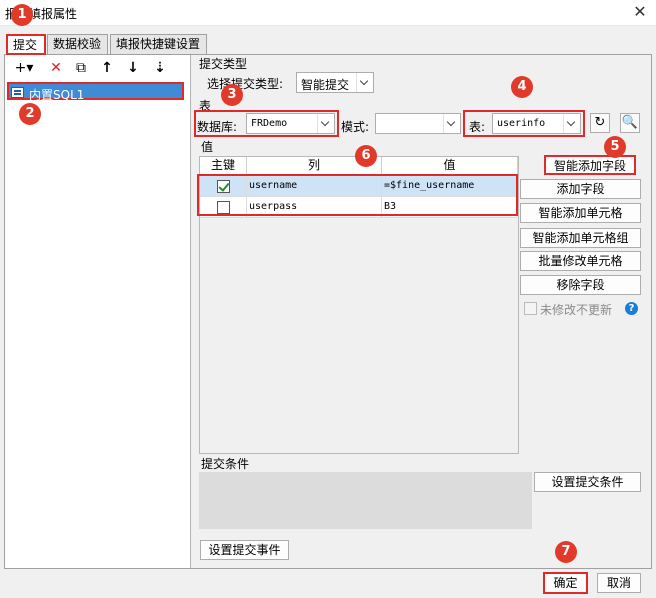 The image size is (656, 598). What do you see at coordinates (223, 64) in the screenshot?
I see `submit-type-section-label: 提交类型` at bounding box center [223, 64].